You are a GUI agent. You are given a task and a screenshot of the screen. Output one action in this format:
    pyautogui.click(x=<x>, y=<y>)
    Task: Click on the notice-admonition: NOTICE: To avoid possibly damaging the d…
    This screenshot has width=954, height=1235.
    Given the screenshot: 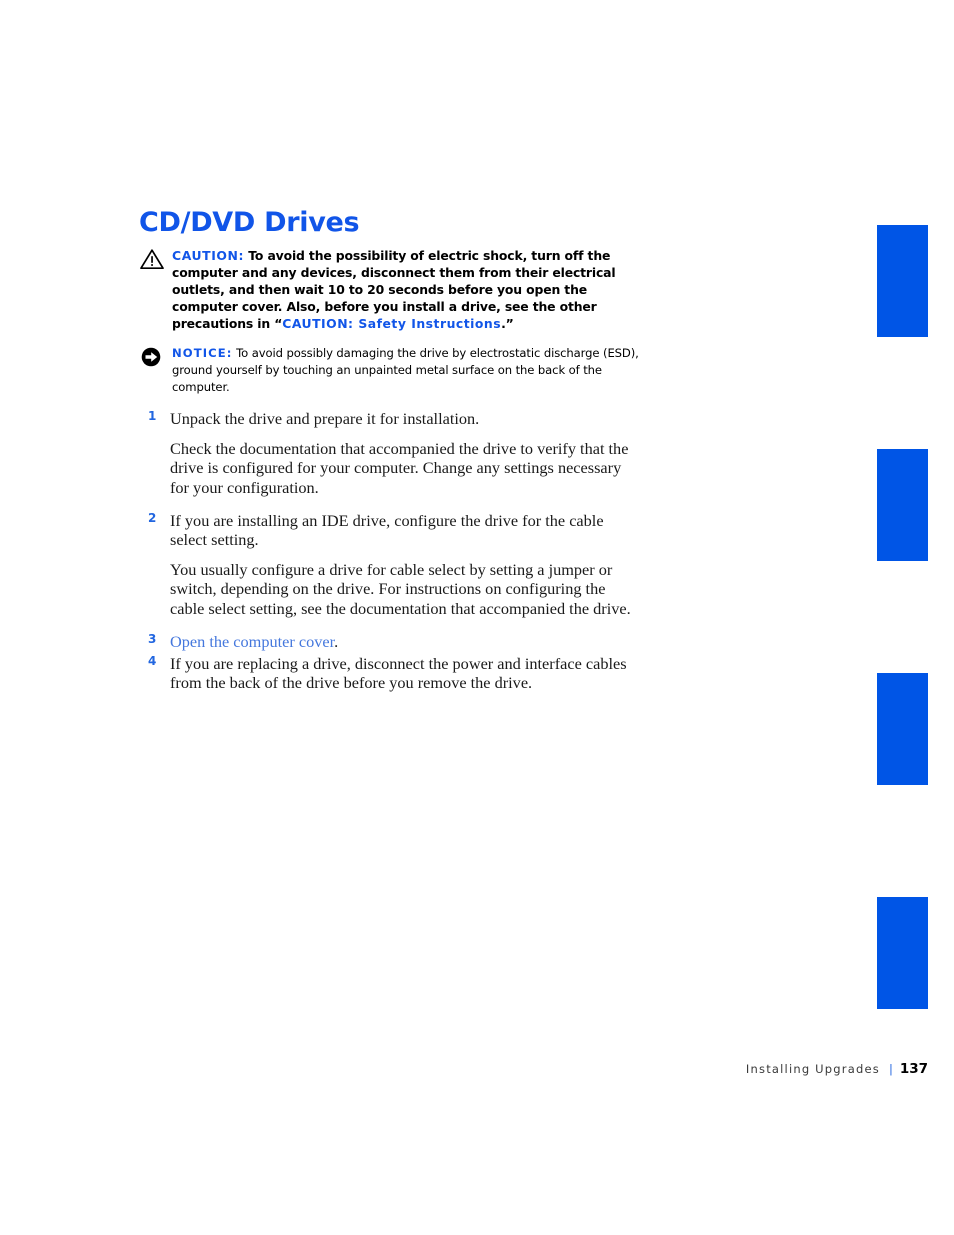 What is the action you would take?
    pyautogui.click(x=389, y=370)
    